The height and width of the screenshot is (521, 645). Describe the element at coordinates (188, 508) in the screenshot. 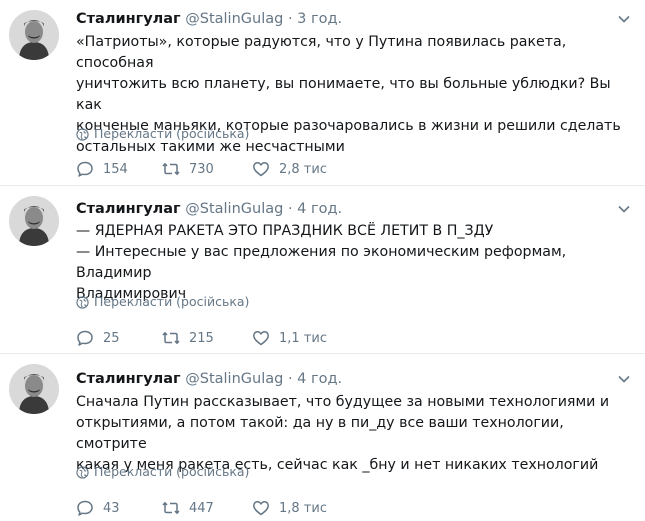

I see `retweet-button: 447` at that location.